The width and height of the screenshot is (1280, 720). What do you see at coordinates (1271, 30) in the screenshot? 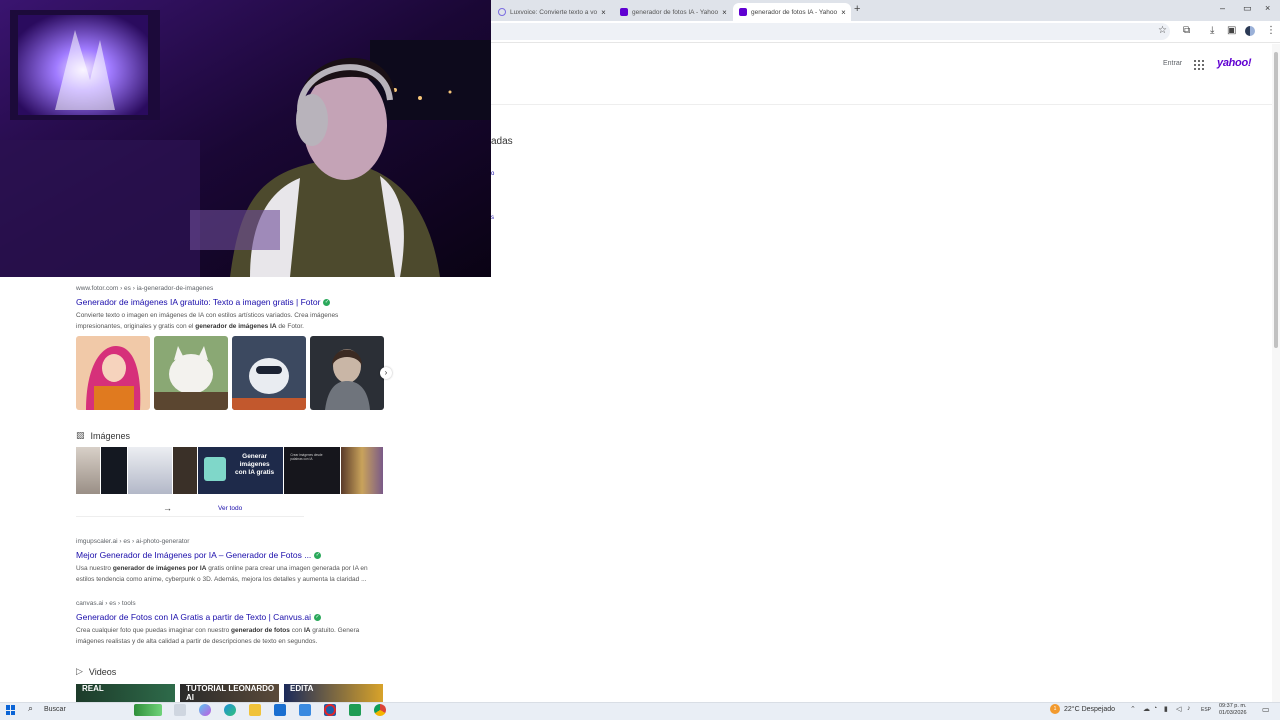
I see `menu-icon: ⋮` at bounding box center [1271, 30].